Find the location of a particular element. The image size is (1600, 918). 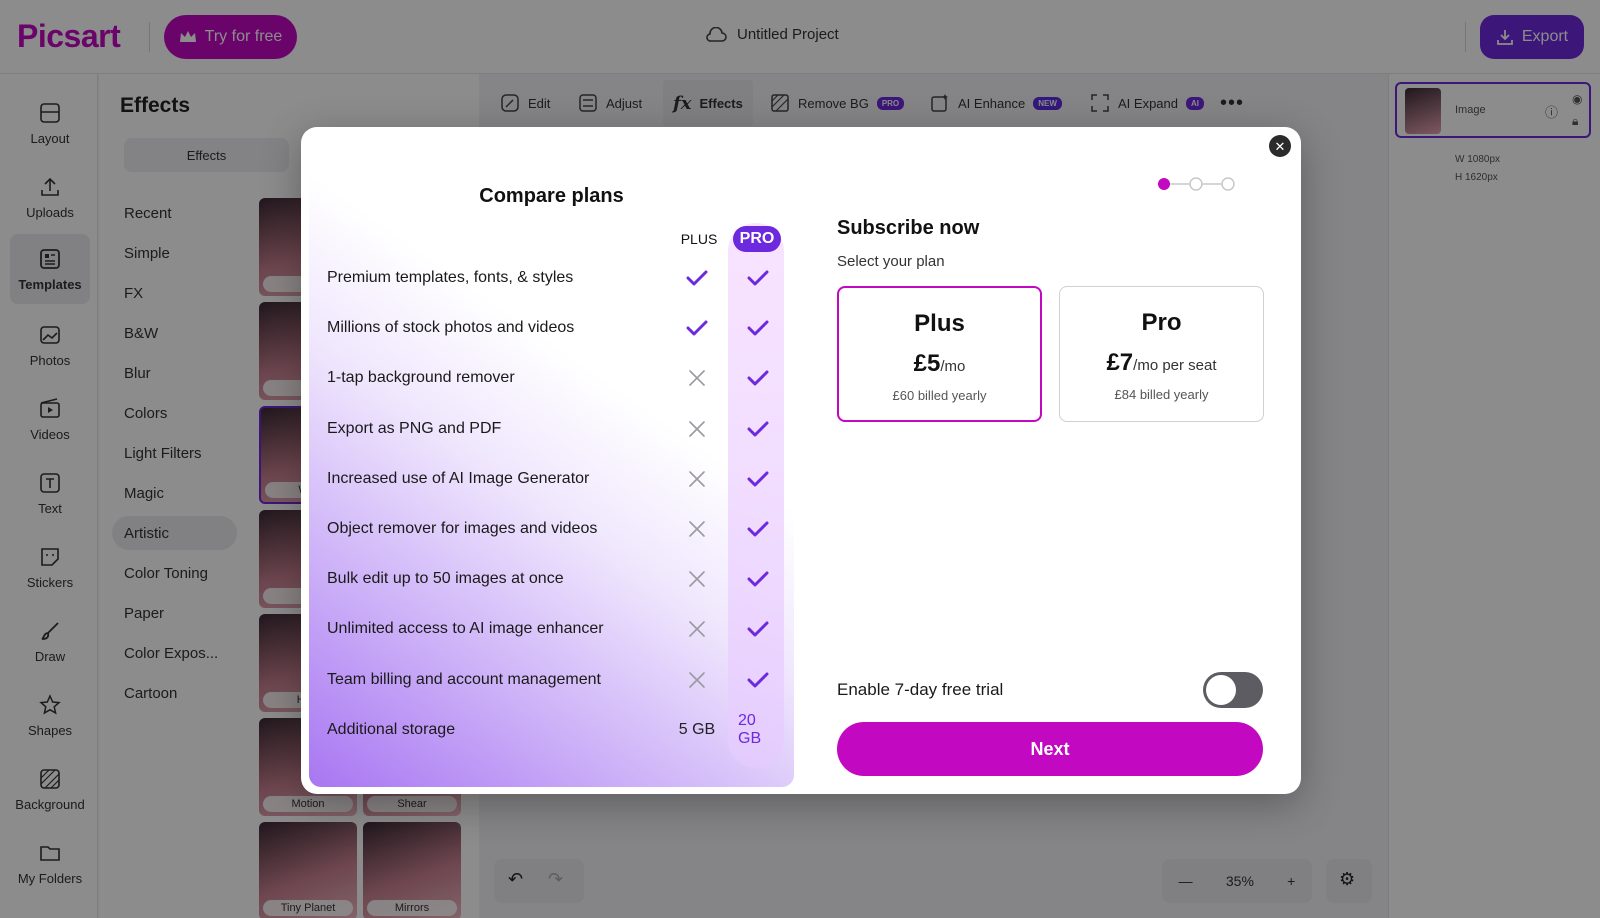

plus-column-header: PLUS is located at coordinates (699, 239).